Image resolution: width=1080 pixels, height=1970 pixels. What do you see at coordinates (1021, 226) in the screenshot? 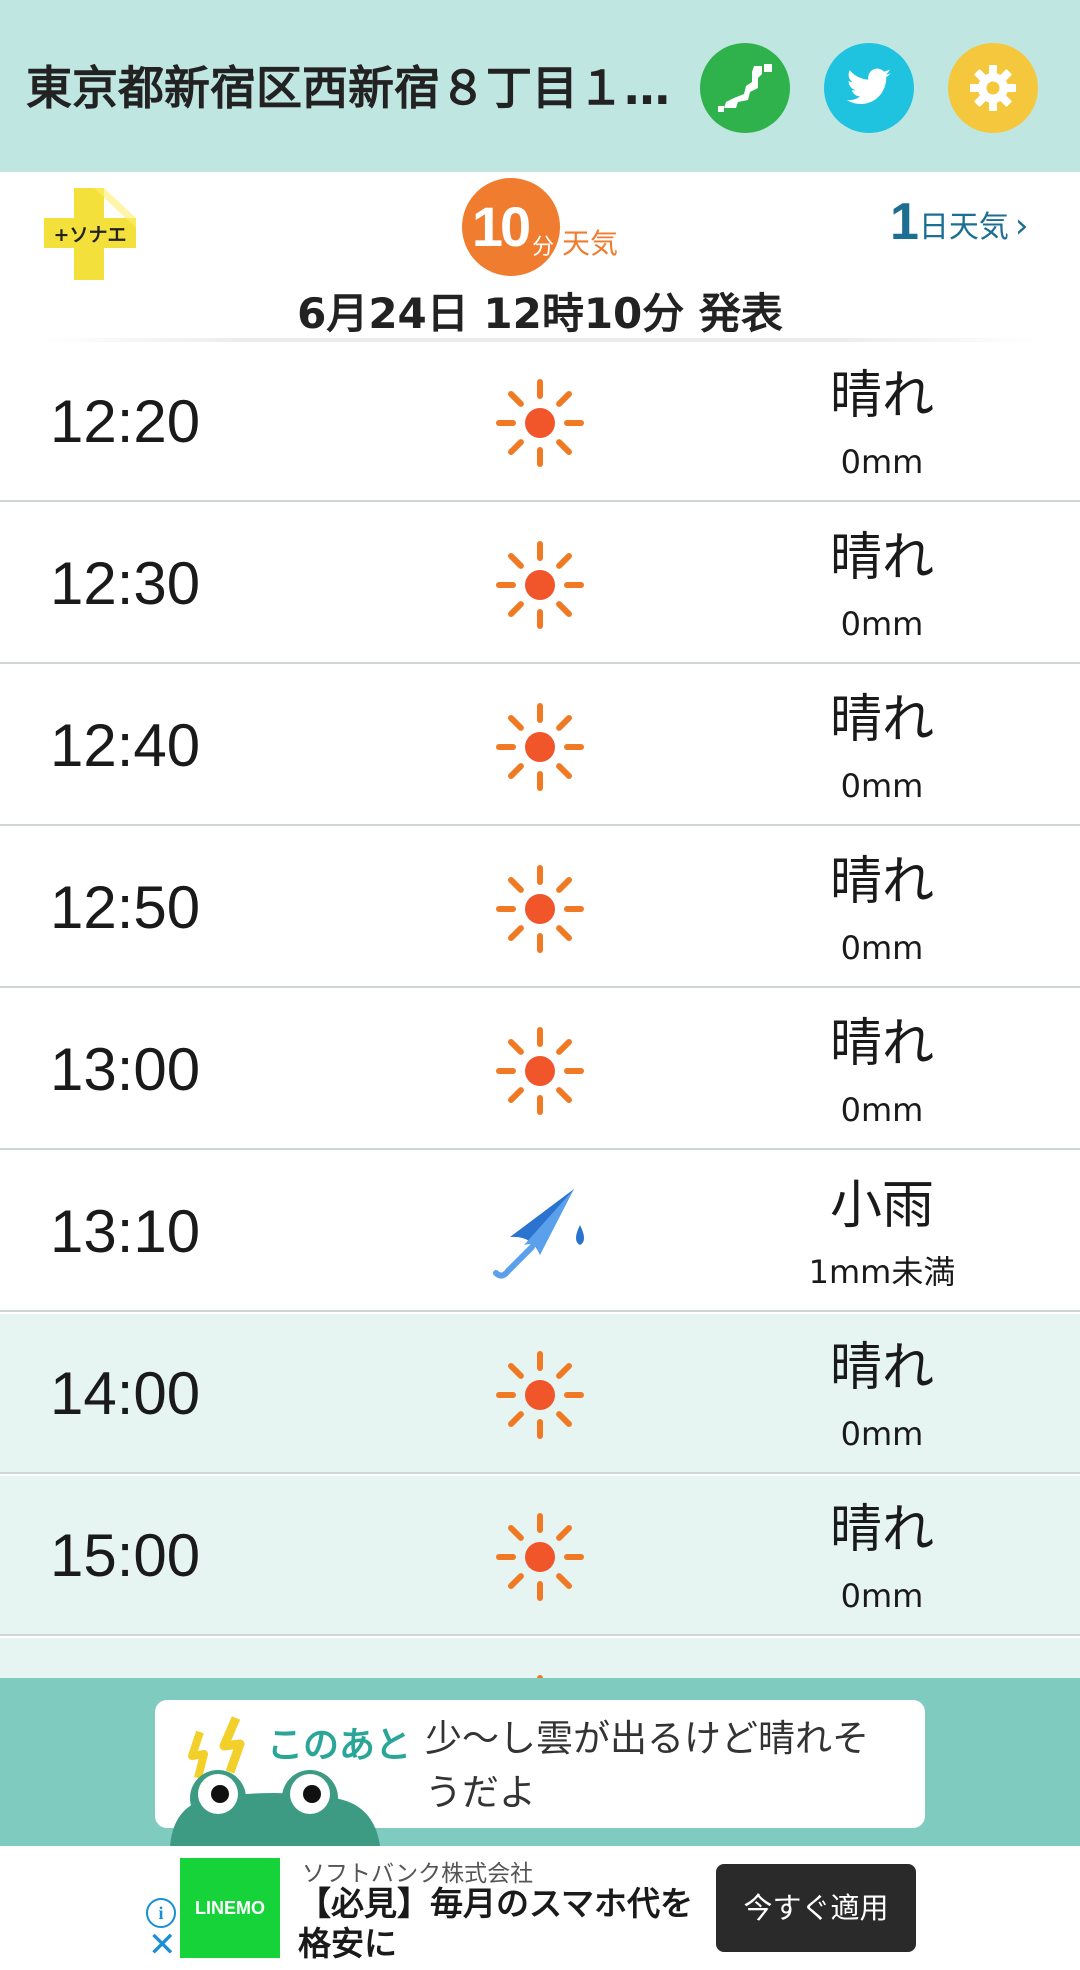
I see `chevron-right-icon: ›` at bounding box center [1021, 226].